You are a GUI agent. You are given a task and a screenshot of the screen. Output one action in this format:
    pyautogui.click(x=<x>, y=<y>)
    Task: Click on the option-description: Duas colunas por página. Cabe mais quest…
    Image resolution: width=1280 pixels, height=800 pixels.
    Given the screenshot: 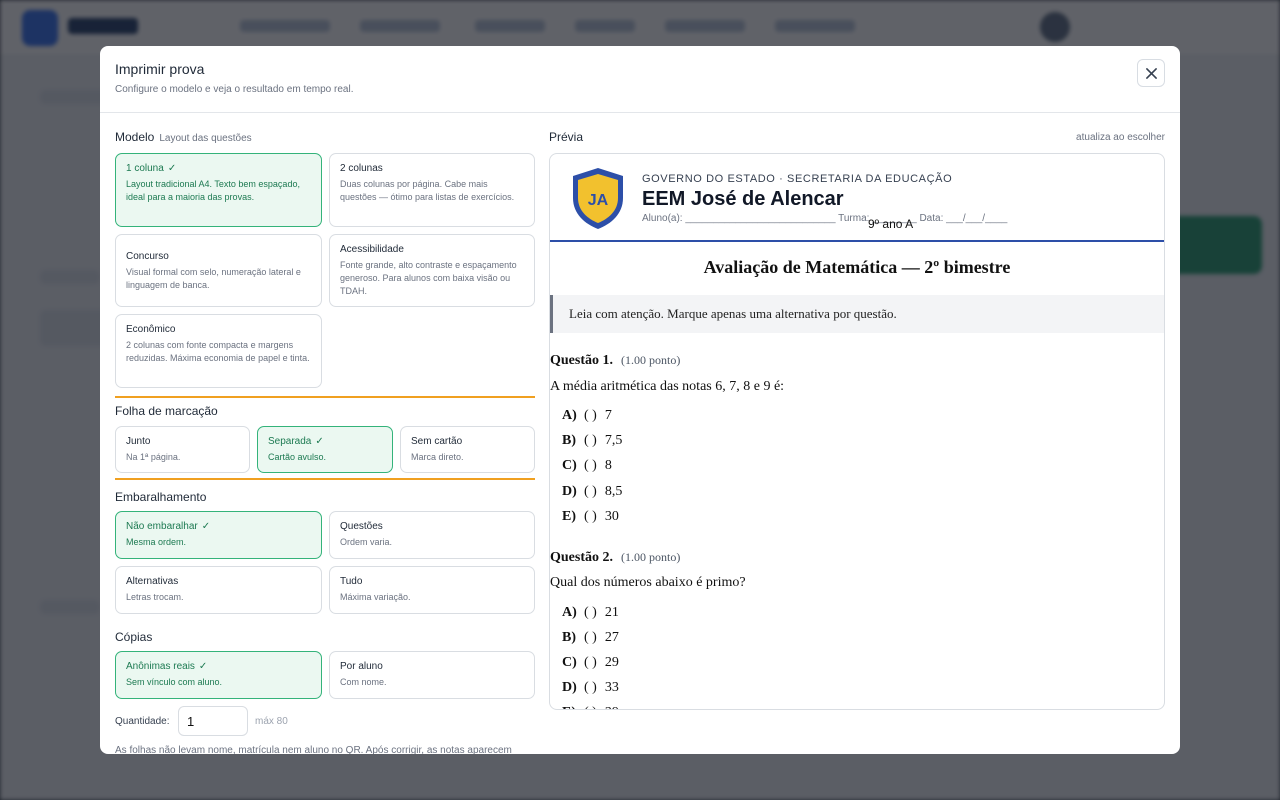 What is the action you would take?
    pyautogui.click(x=427, y=190)
    